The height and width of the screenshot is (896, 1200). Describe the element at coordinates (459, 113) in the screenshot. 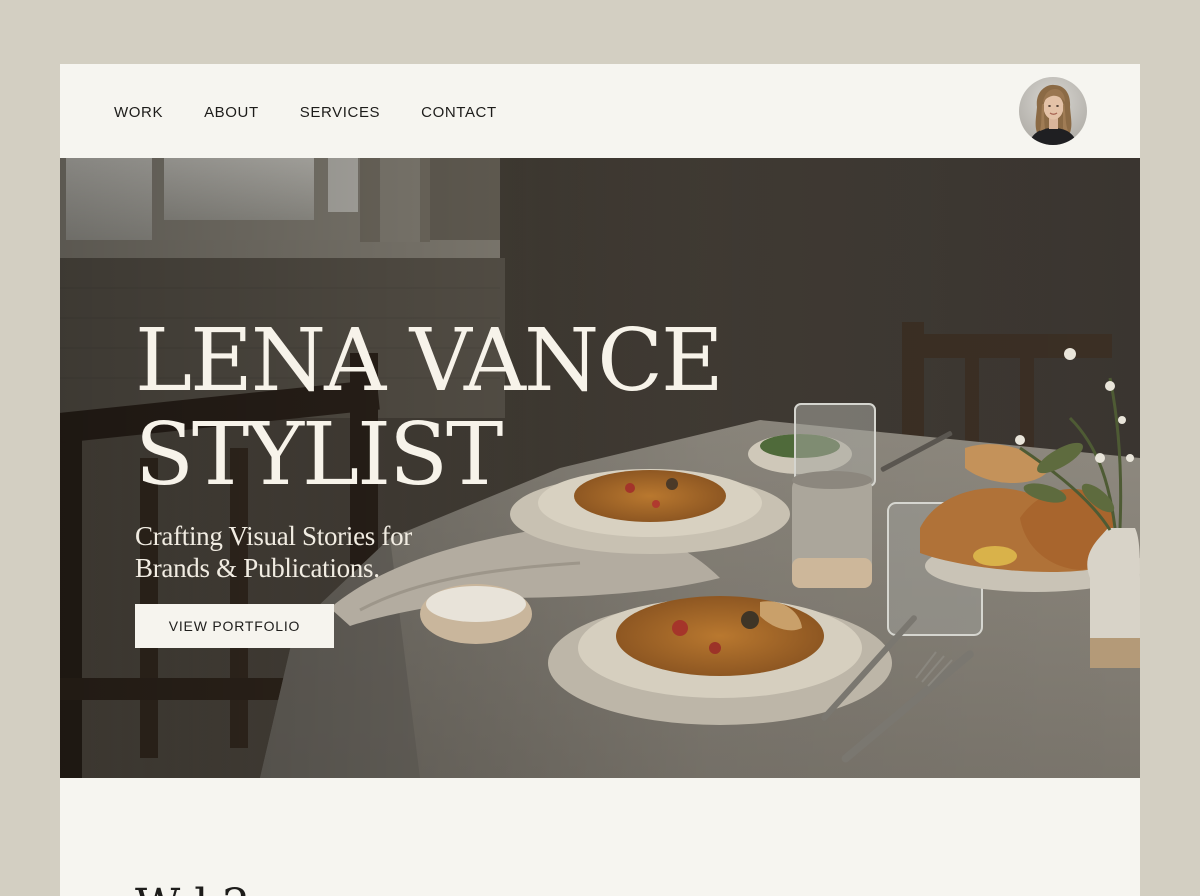

I see `nav-link-contact: CONTACT` at that location.